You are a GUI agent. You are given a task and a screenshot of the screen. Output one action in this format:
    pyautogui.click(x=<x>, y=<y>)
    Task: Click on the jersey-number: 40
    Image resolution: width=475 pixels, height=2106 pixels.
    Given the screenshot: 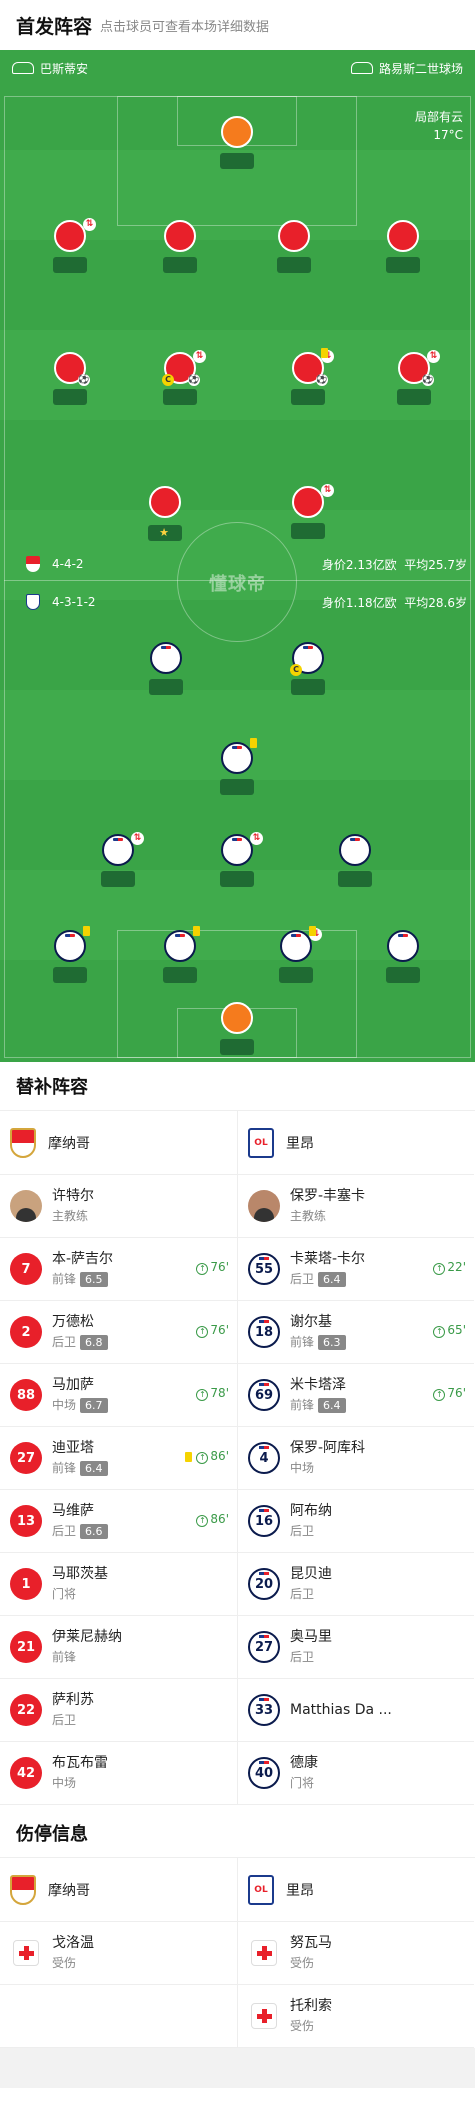 What is the action you would take?
    pyautogui.click(x=264, y=1773)
    